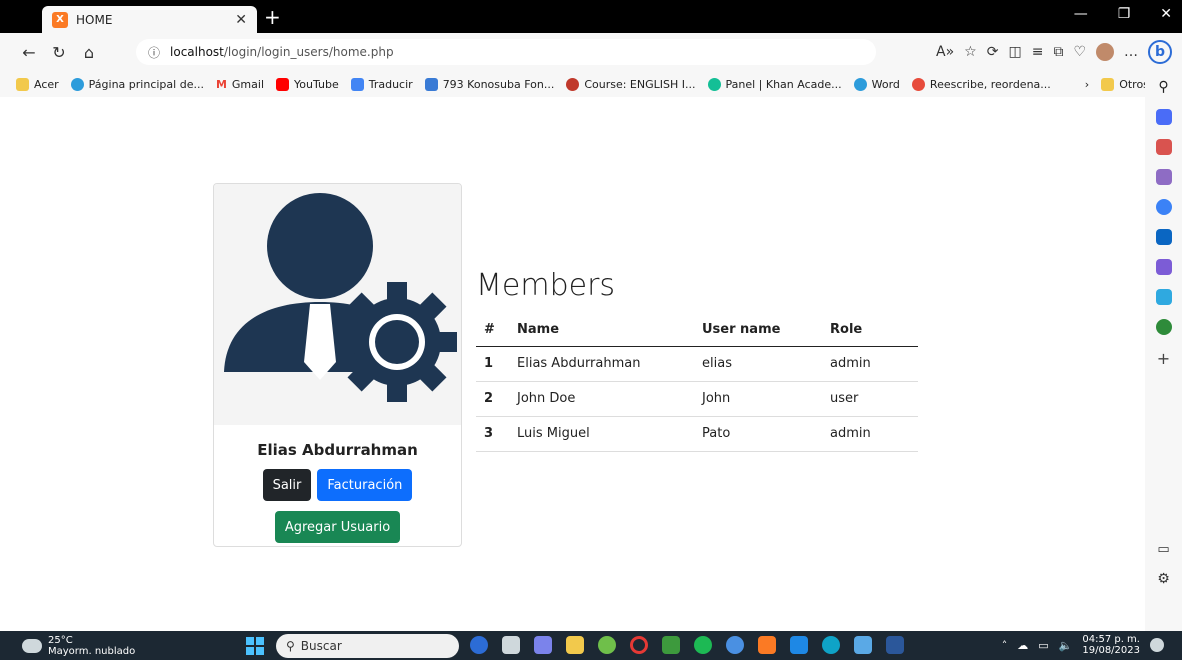 This screenshot has height=660, width=1182. I want to click on task-view-icon, so click(511, 645).